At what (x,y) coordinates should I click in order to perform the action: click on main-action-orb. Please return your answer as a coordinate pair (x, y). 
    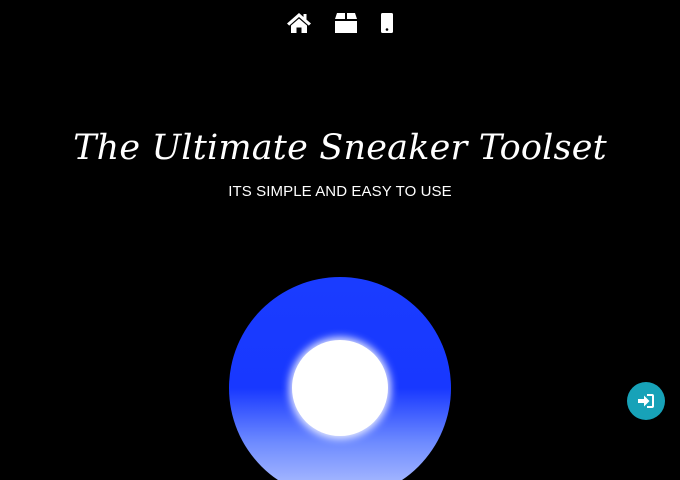
    Looking at the image, I should click on (340, 378).